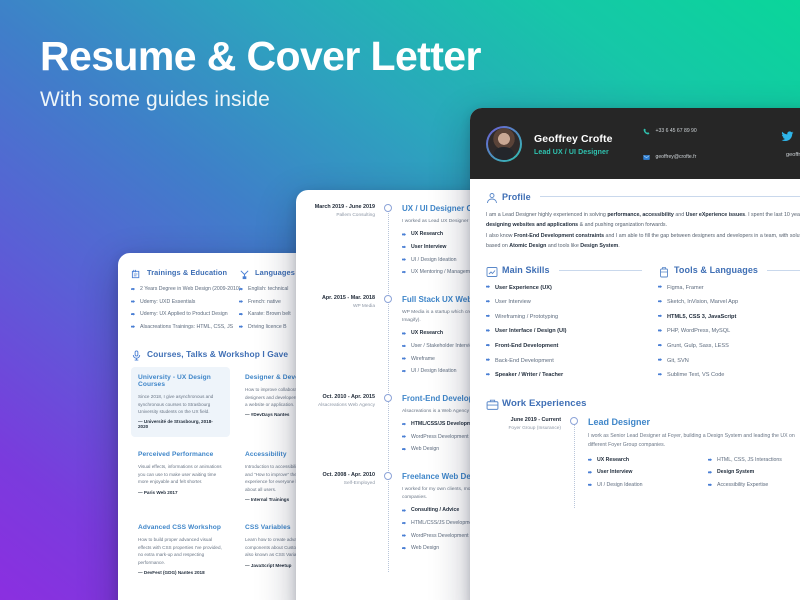 Image resolution: width=800 pixels, height=600 pixels. Describe the element at coordinates (355, 215) in the screenshot. I see `entry-company: Pallem Consulting` at that location.